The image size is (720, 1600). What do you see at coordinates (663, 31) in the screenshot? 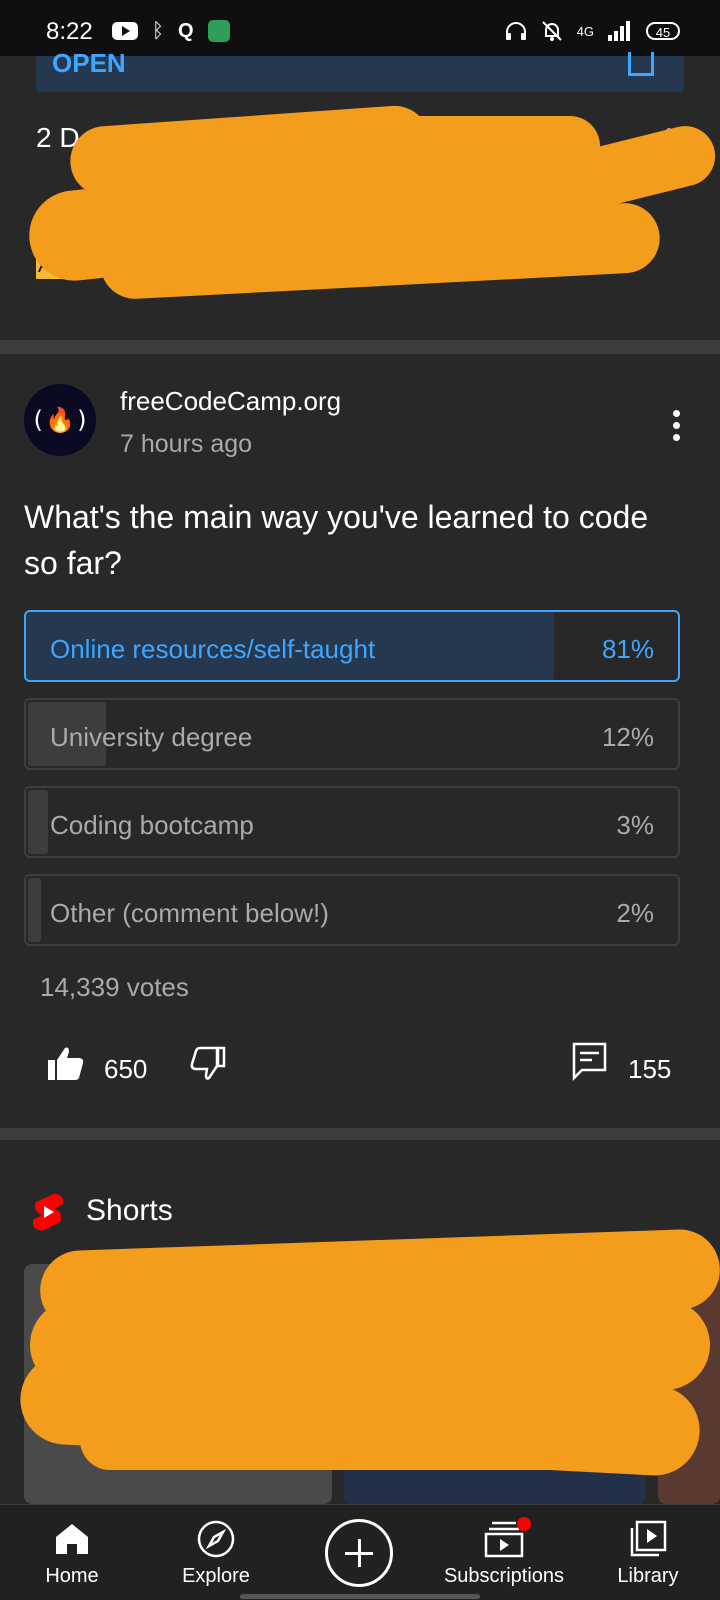
I see `battery-icon: 45` at bounding box center [663, 31].